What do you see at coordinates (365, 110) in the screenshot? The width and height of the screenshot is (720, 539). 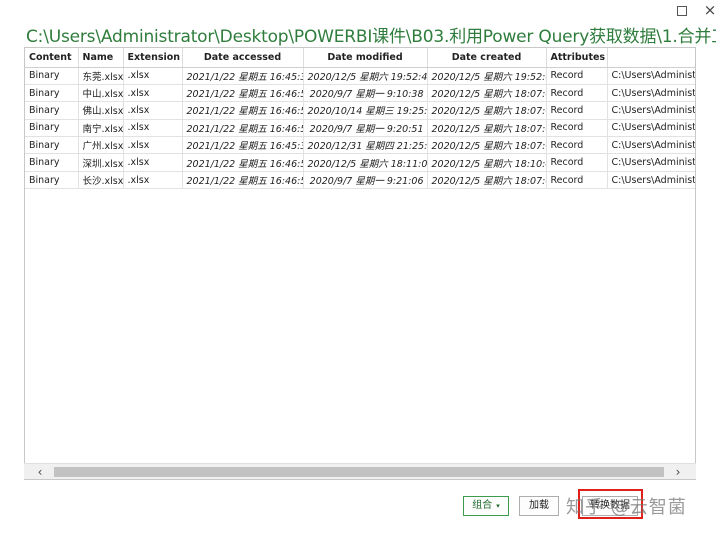 I see `cell-date-modified: 2020/10/14 星期三 19:25:56` at bounding box center [365, 110].